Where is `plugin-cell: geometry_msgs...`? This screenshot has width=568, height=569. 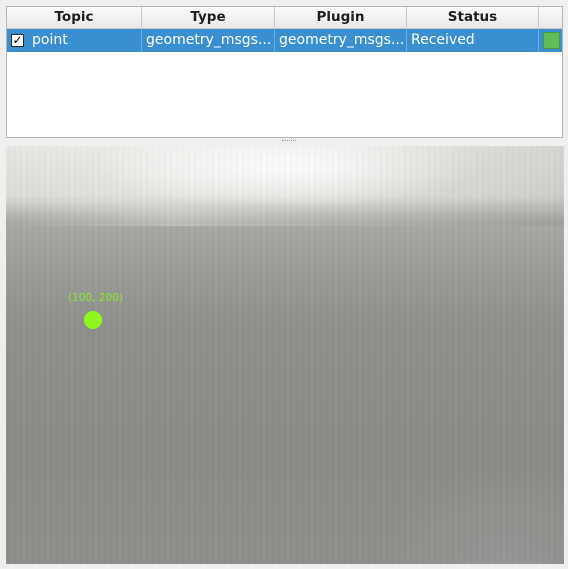
plugin-cell: geometry_msgs... is located at coordinates (341, 40).